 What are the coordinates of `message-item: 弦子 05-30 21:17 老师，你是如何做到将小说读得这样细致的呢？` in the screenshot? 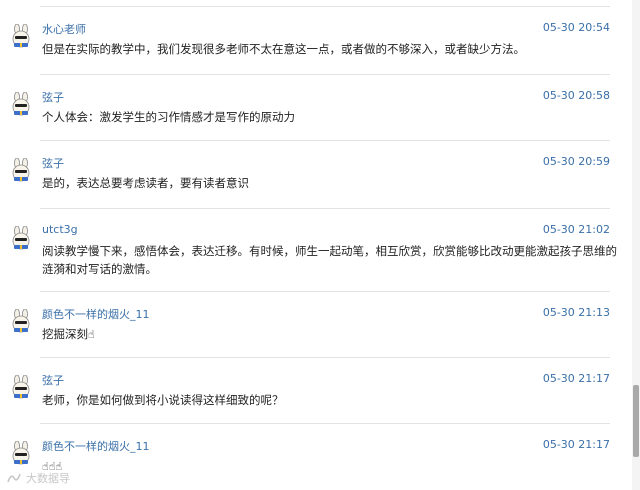 It's located at (314, 389).